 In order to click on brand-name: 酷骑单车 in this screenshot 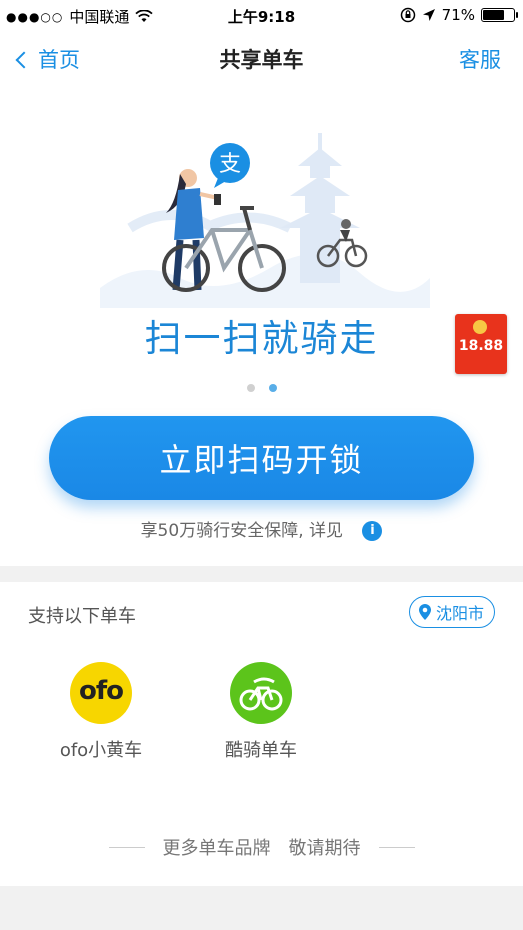, I will do `click(261, 750)`.